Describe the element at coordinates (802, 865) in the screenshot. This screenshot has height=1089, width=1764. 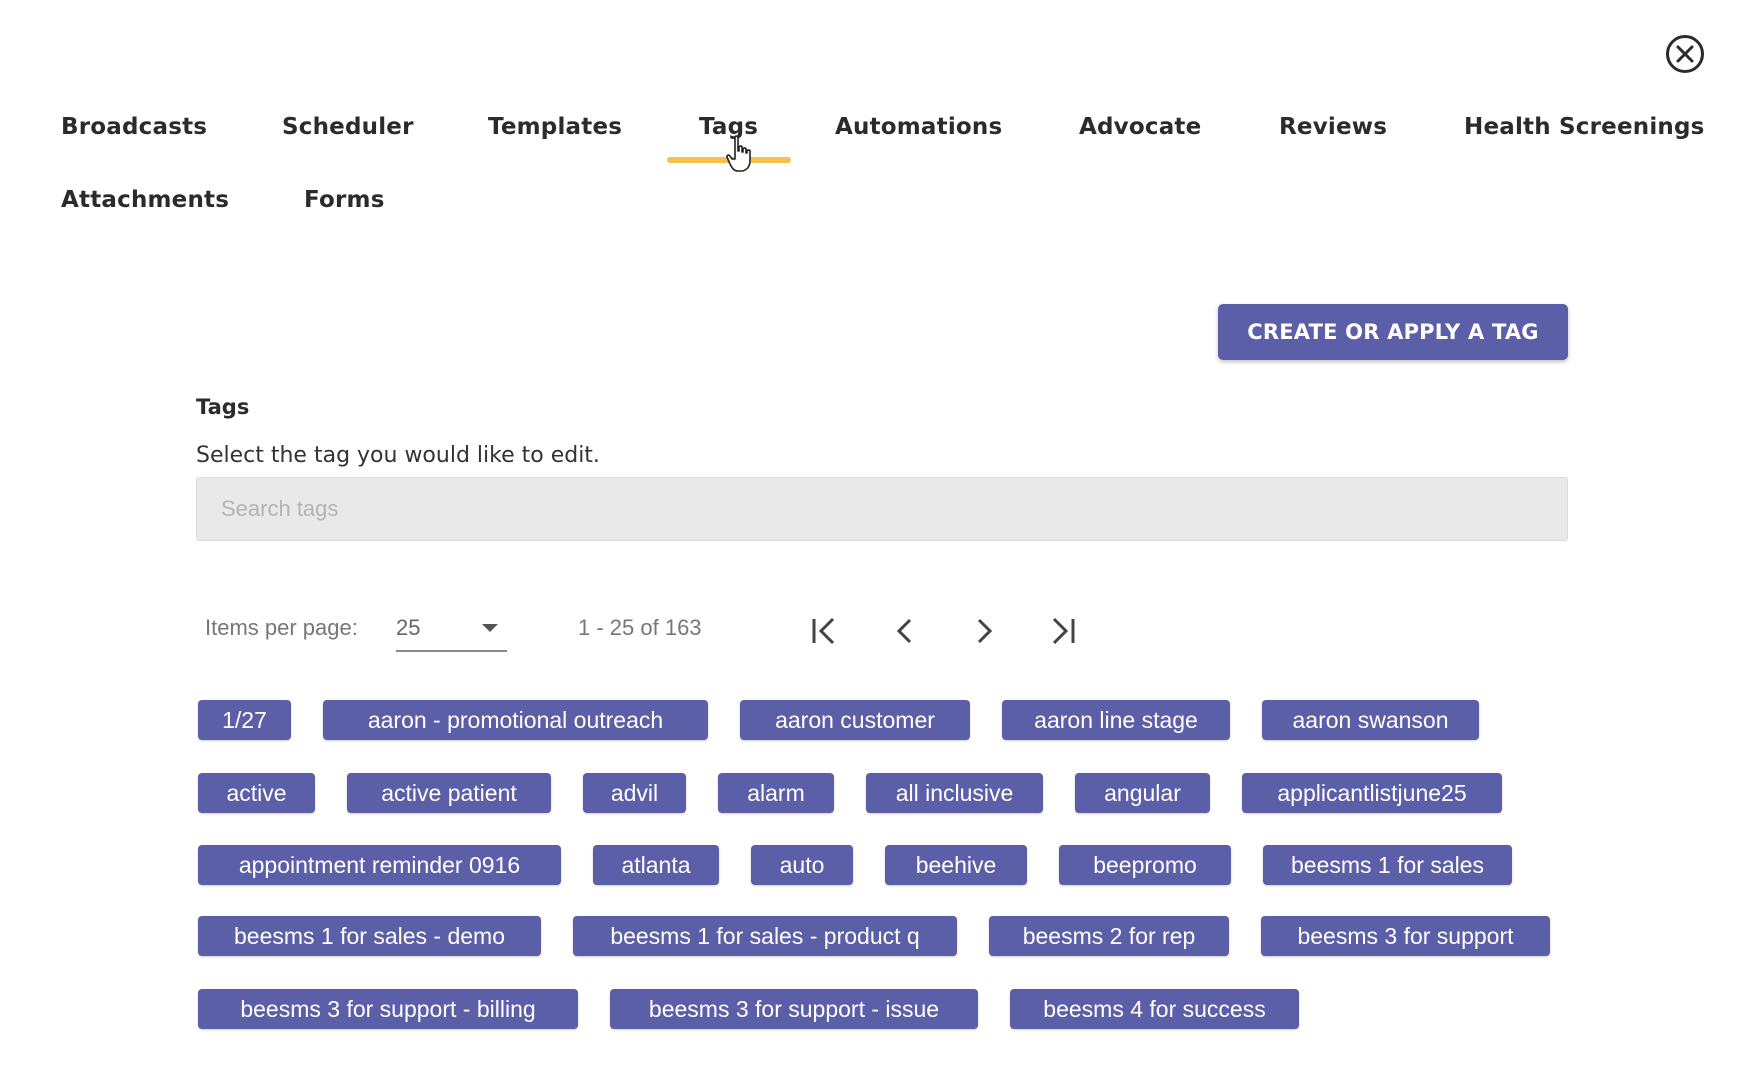
I see `tag-chip: auto` at that location.